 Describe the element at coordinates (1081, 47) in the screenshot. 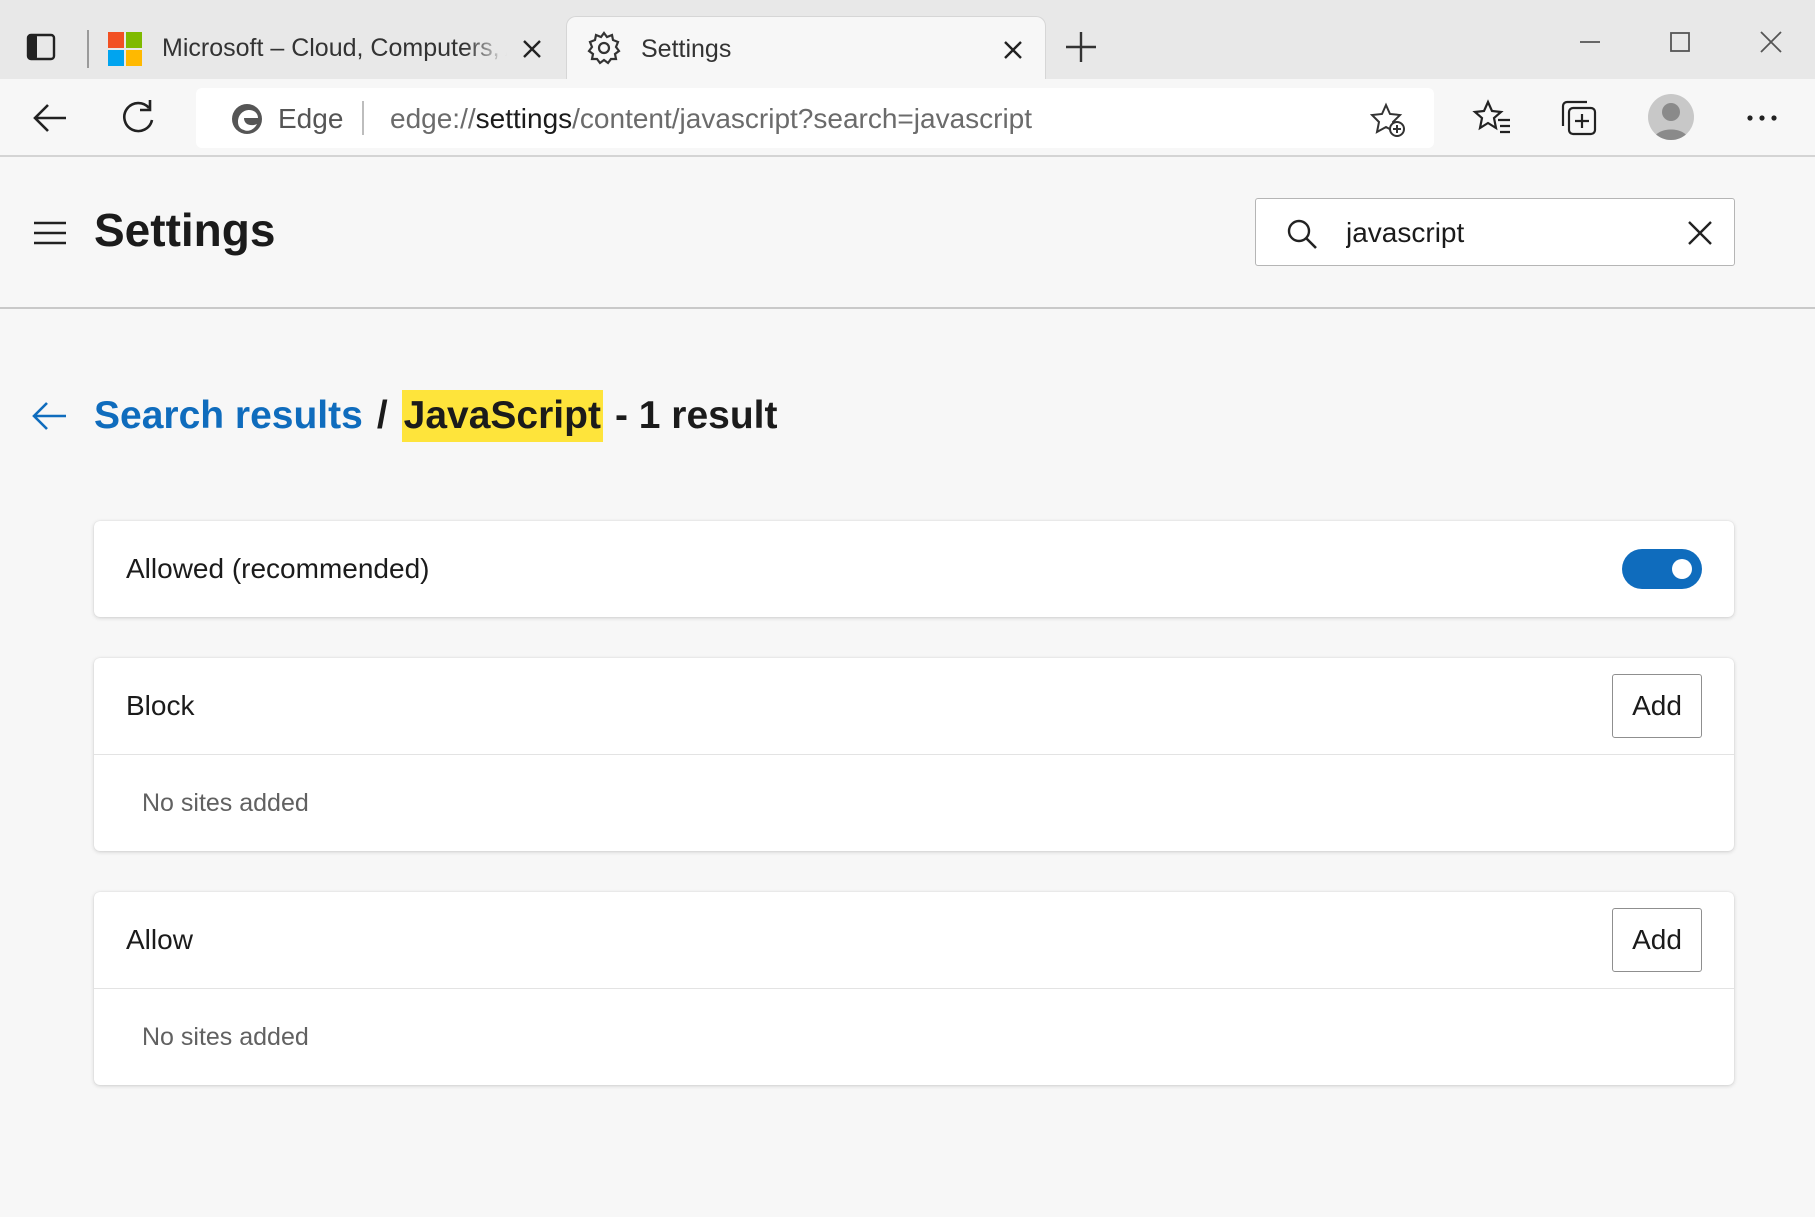

I see `new-tab-icon` at that location.